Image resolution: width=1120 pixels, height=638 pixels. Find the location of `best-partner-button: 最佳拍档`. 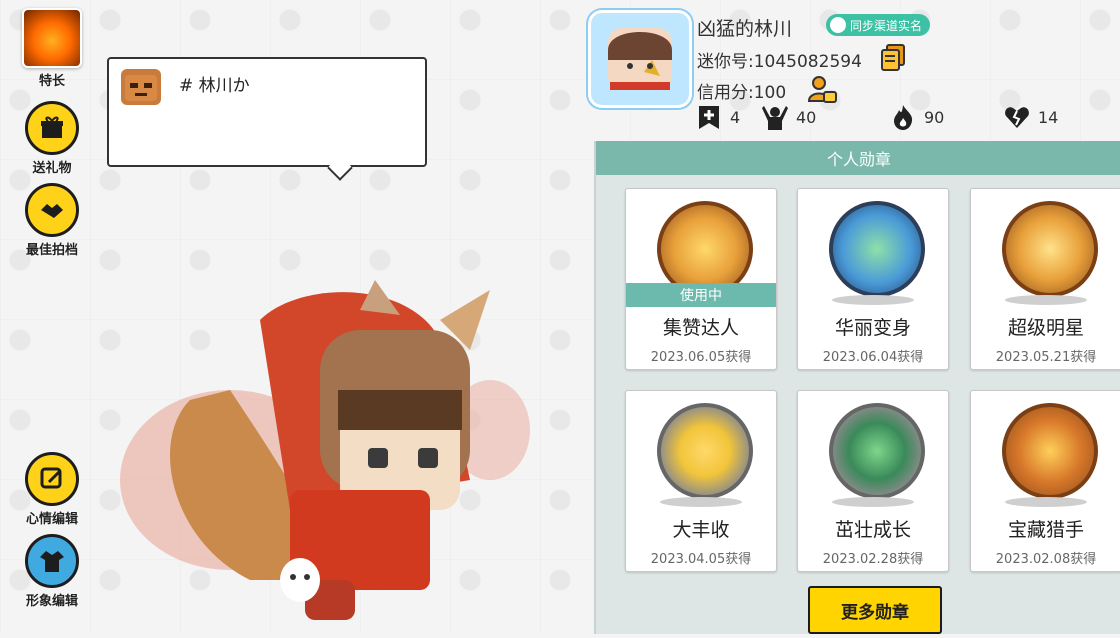

best-partner-button: 最佳拍档 is located at coordinates (52, 220).